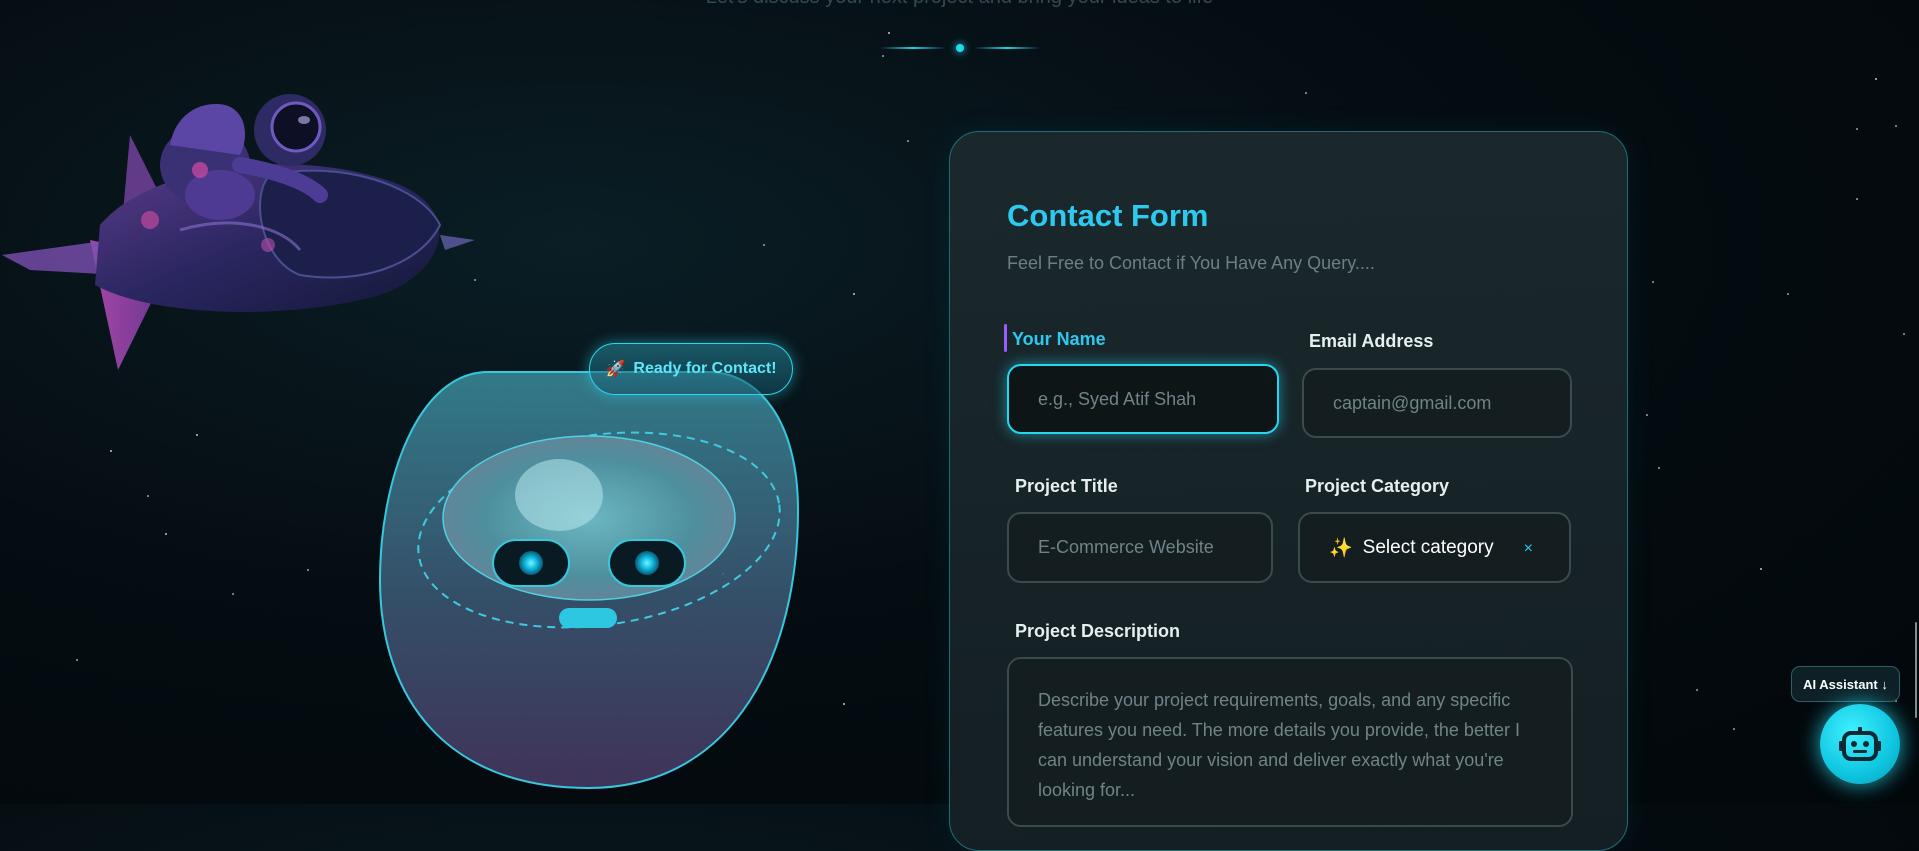 The width and height of the screenshot is (1919, 851). Describe the element at coordinates (1377, 486) in the screenshot. I see `project-category-label: Project Category` at that location.